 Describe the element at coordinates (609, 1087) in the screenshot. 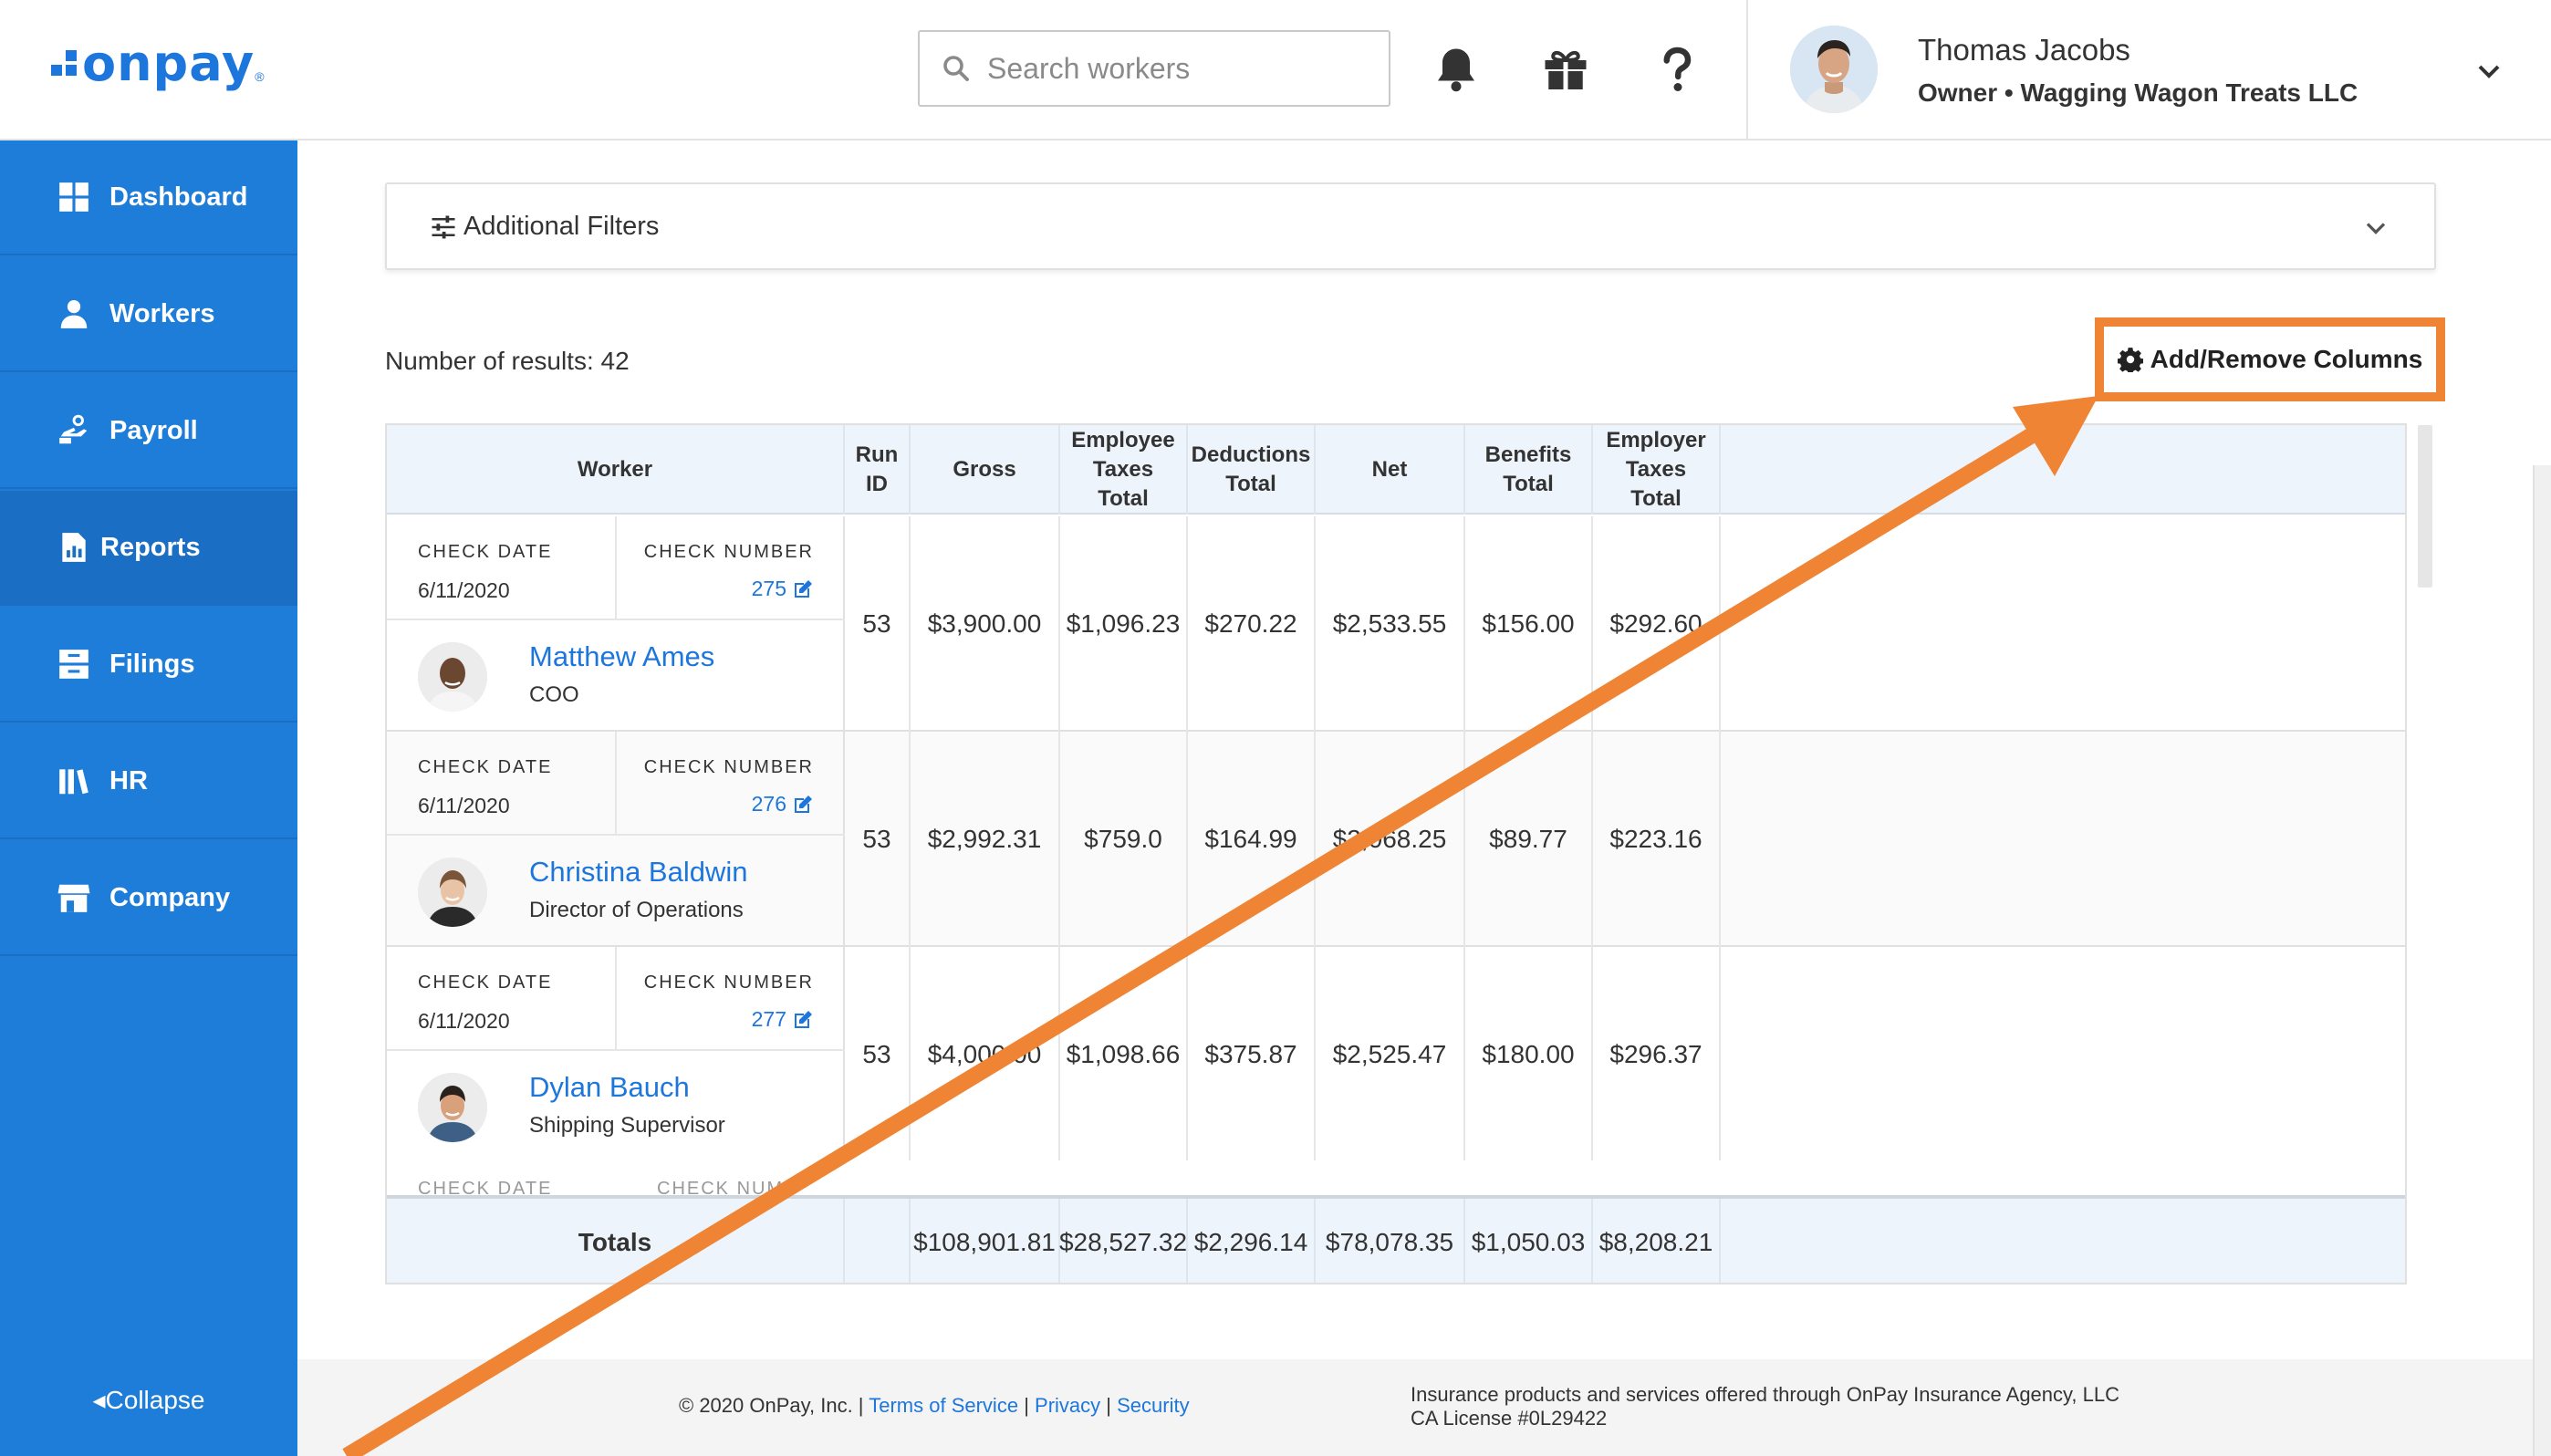

I see `worker-name-link: Dylan Bauch` at that location.